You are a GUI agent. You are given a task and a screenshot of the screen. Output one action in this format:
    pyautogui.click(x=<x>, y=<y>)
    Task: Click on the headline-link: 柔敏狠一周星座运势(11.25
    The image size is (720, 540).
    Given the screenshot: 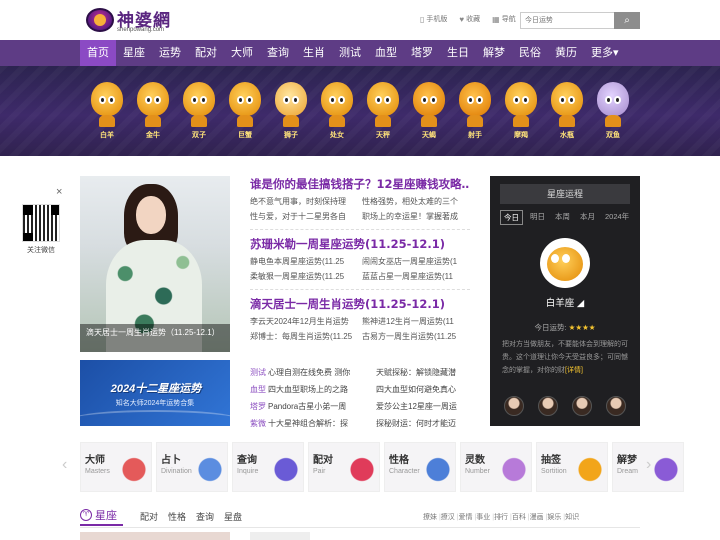 What is the action you would take?
    pyautogui.click(x=306, y=277)
    